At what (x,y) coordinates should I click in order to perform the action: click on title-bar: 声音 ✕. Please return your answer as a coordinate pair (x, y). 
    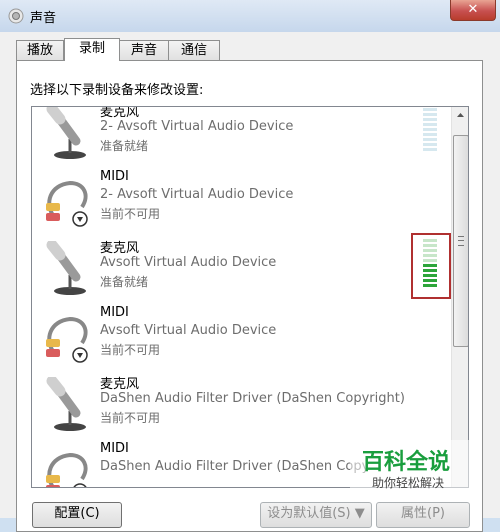
    Looking at the image, I should click on (250, 16).